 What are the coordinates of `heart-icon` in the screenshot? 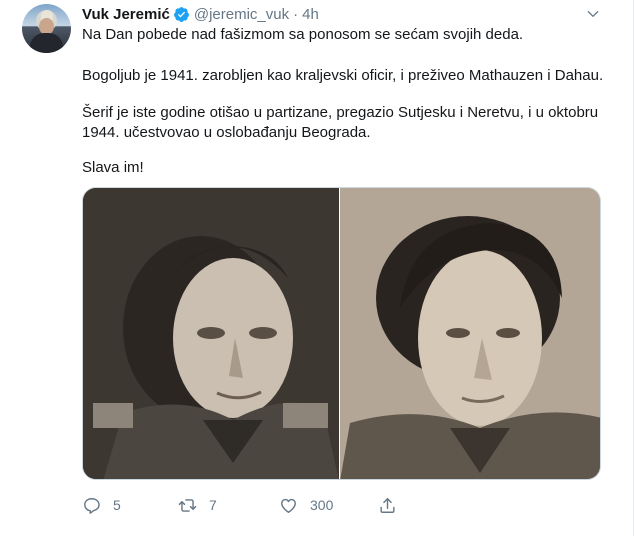 It's located at (288, 505).